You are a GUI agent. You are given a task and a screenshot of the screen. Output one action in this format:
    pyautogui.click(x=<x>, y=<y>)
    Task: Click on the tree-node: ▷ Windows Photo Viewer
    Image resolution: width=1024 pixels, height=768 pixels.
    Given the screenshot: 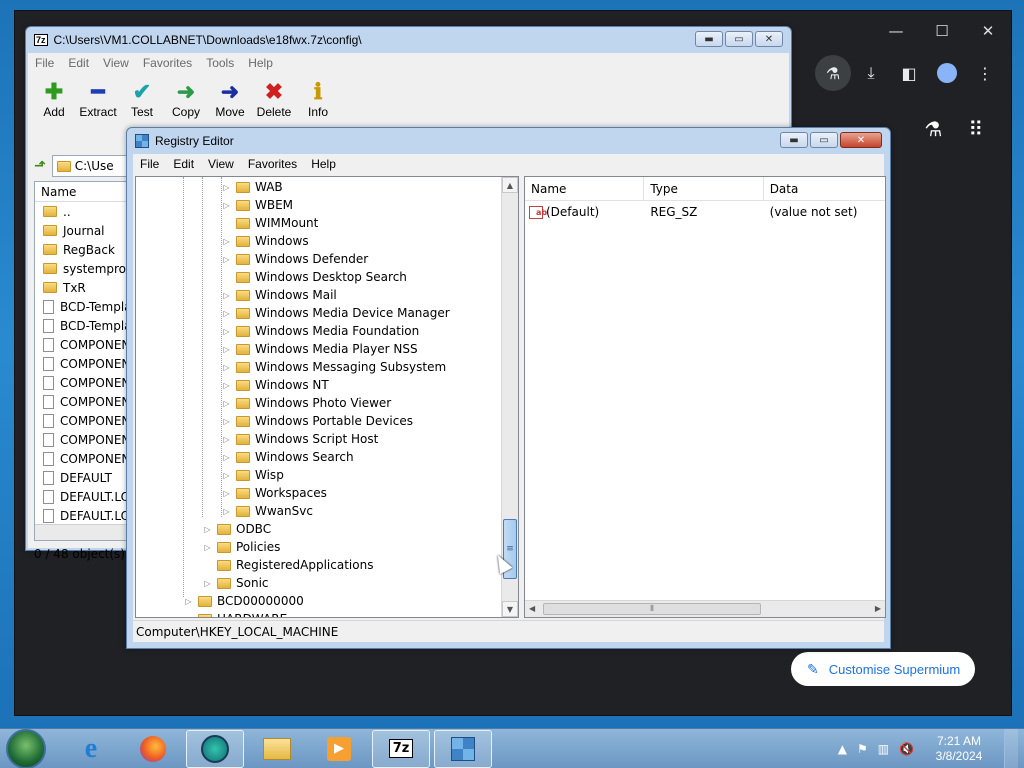 What is the action you would take?
    pyautogui.click(x=306, y=403)
    